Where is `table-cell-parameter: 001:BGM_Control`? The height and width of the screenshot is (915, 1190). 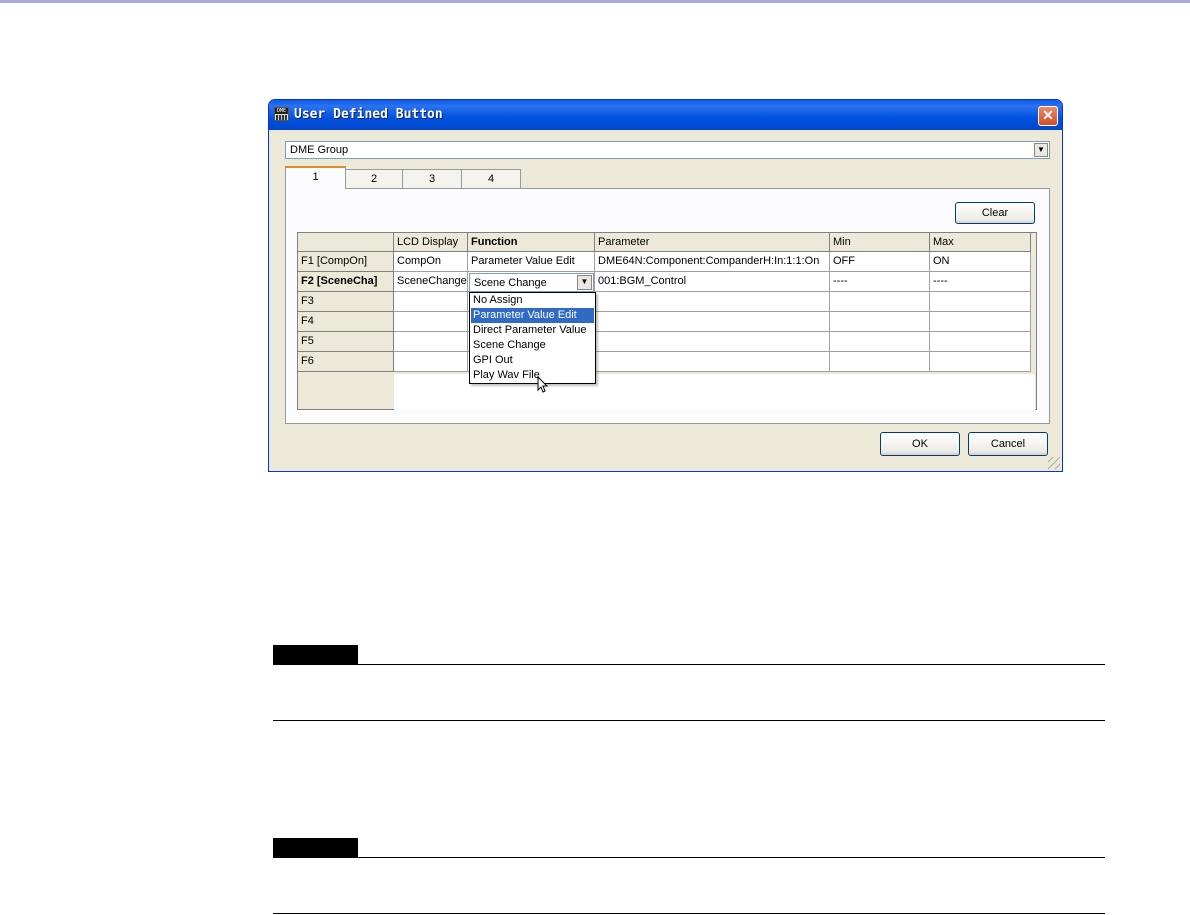 table-cell-parameter: 001:BGM_Control is located at coordinates (712, 282).